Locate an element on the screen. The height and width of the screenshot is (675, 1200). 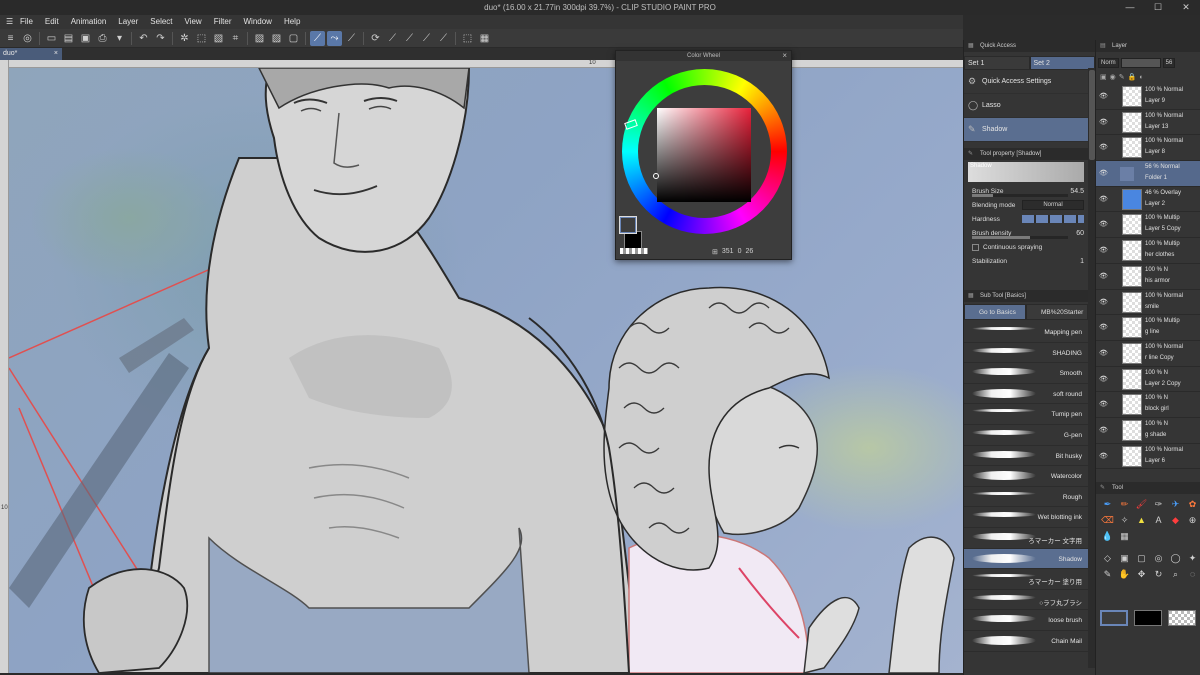
layer-row: 👁 46 % Overlay Layer 2 is located at coordinates (1148, 200).